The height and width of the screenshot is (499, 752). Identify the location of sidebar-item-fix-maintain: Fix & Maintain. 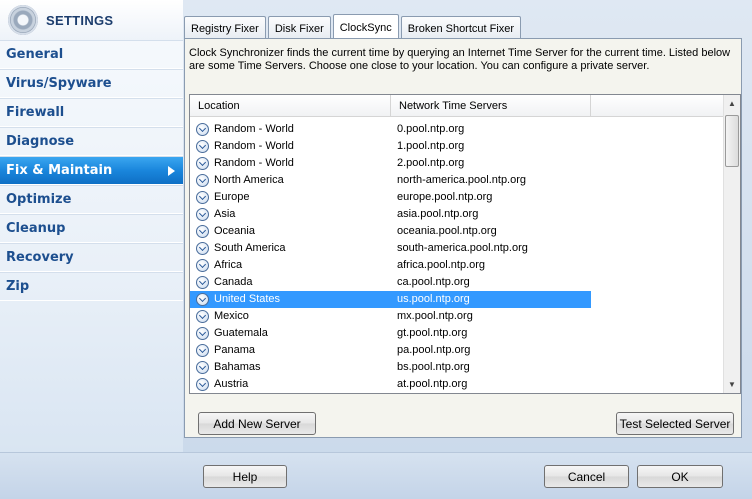
(91, 170).